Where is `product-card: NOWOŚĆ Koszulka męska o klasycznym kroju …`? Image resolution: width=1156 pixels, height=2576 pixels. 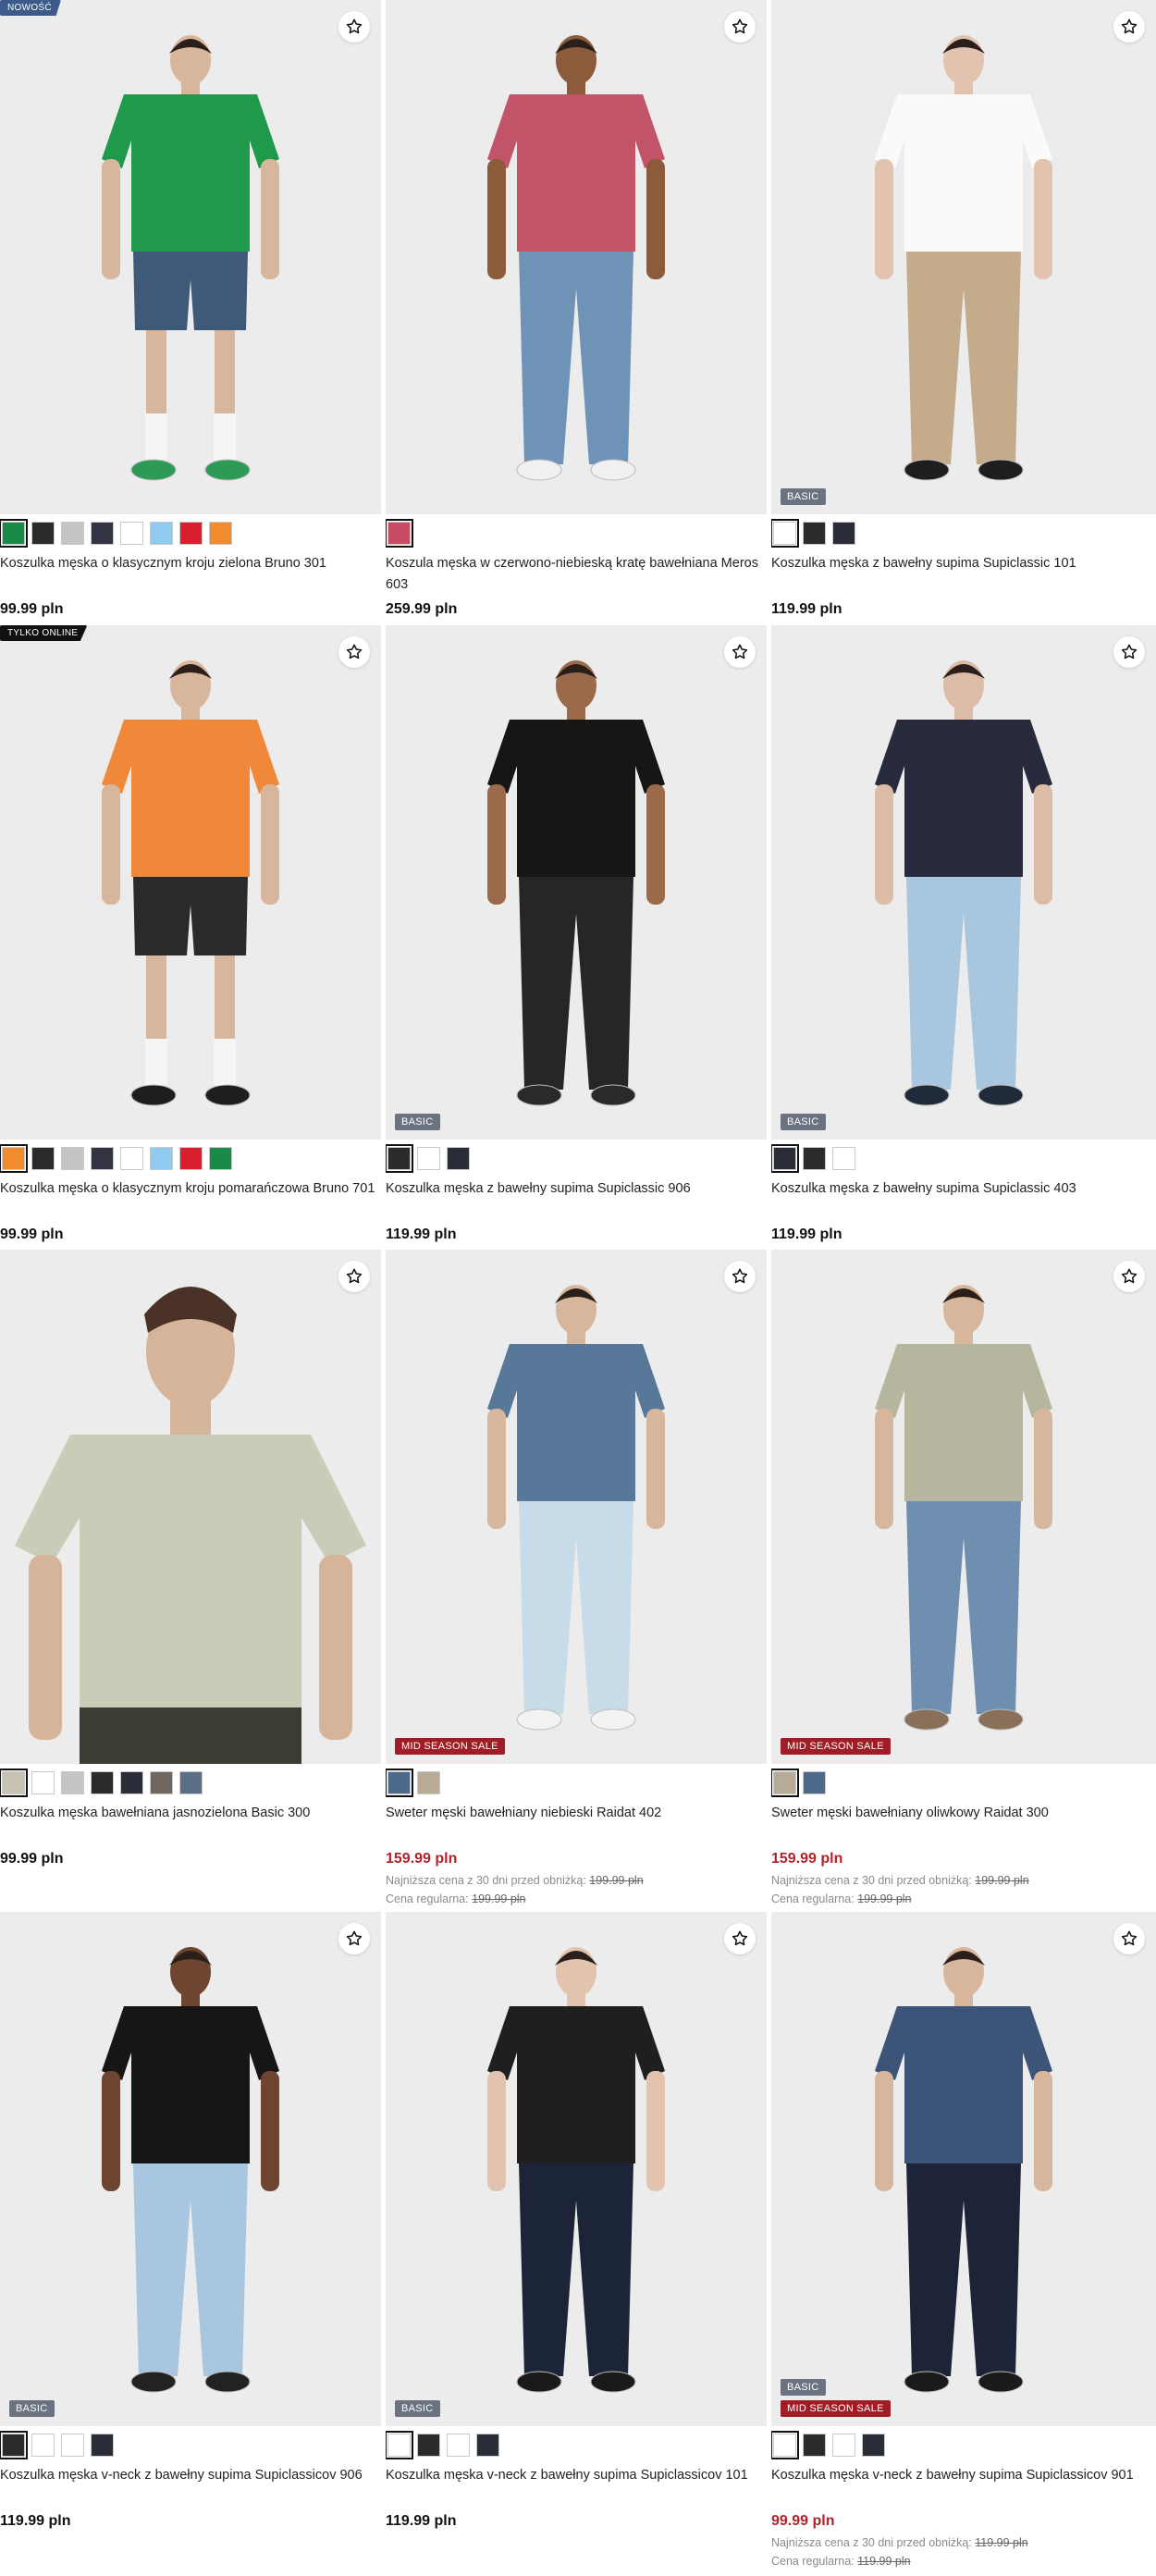
product-card: NOWOŚĆ Koszulka męska o klasycznym kroju … is located at coordinates (190, 312).